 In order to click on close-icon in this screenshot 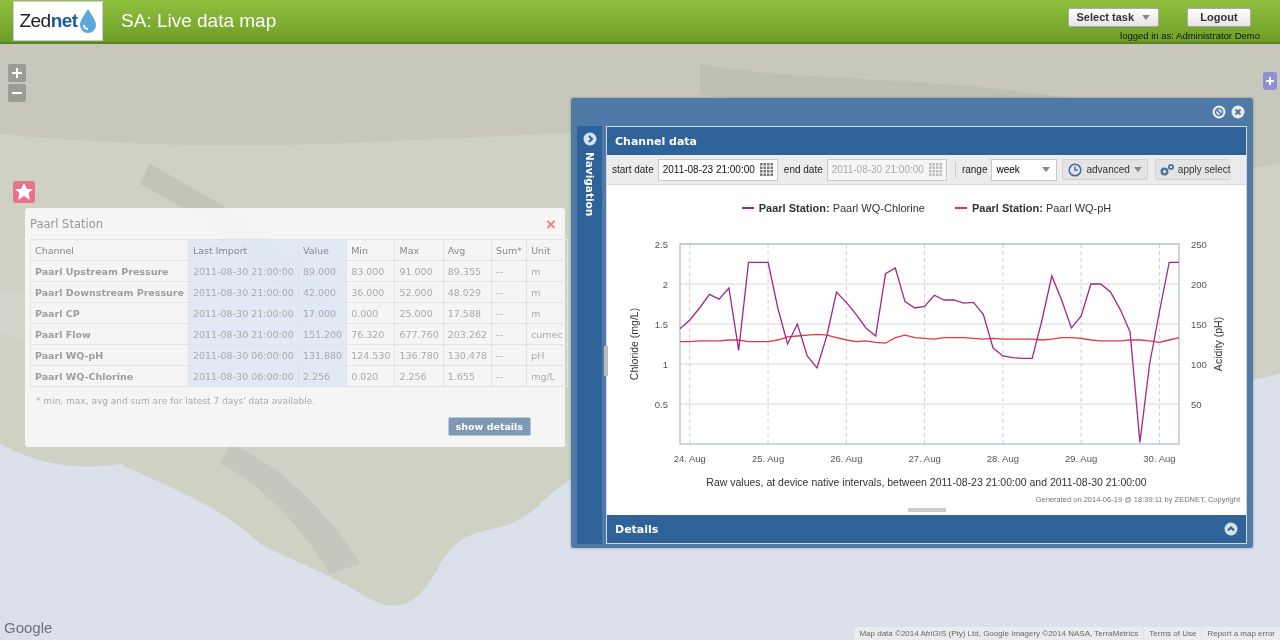, I will do `click(1238, 112)`.